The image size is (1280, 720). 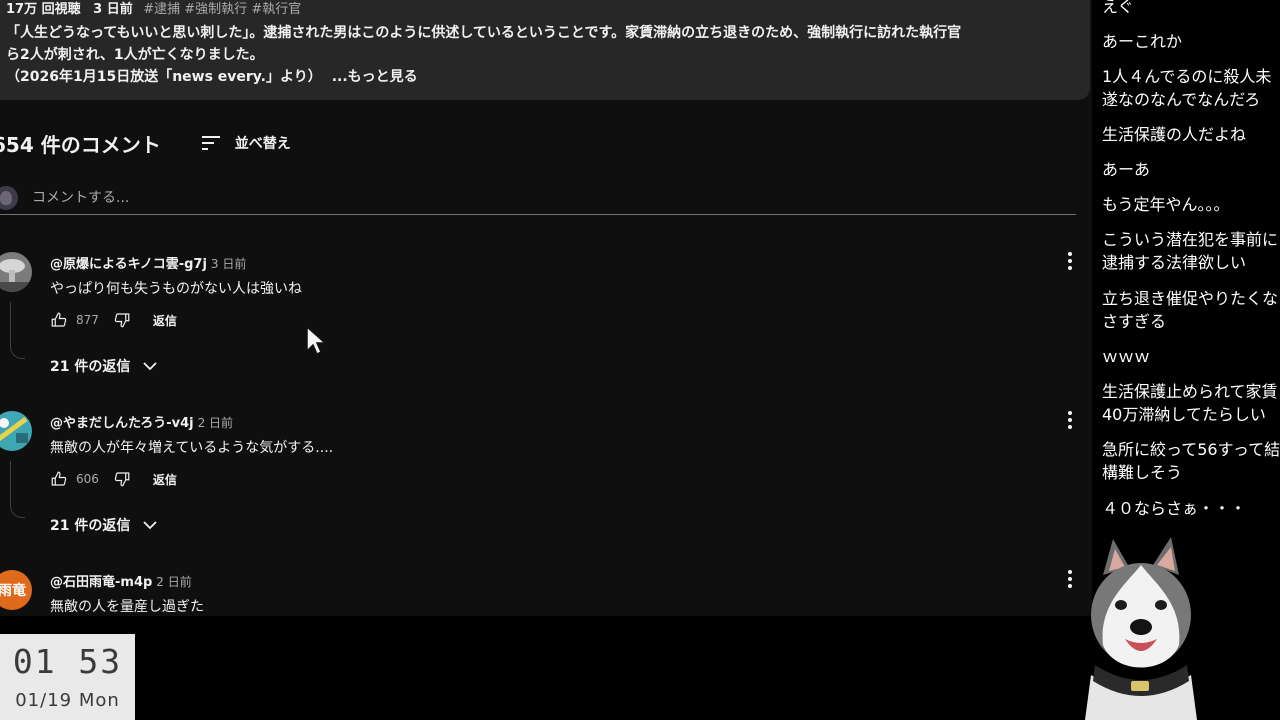 I want to click on author-name: @原爆によるキノコ雲-g7j, so click(x=128, y=264).